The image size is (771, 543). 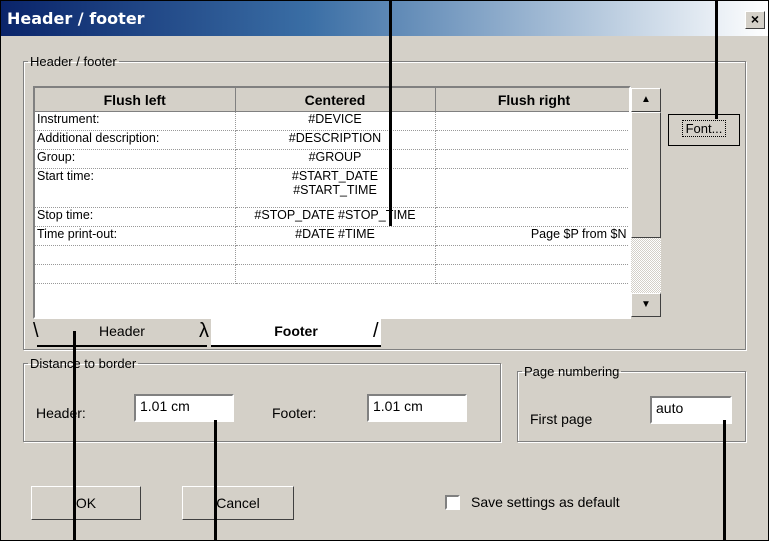 I want to click on column-header-flush-left: Flush left, so click(x=135, y=100).